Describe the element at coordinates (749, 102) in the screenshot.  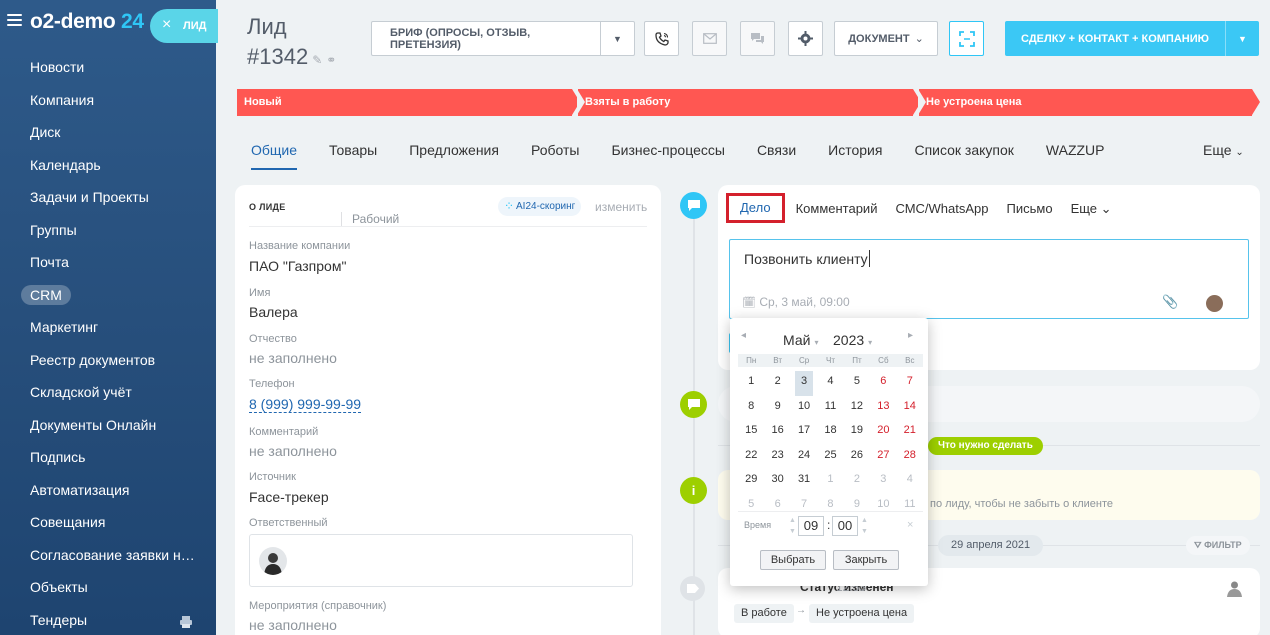
I see `stage-in-progress: Взяты в работу` at that location.